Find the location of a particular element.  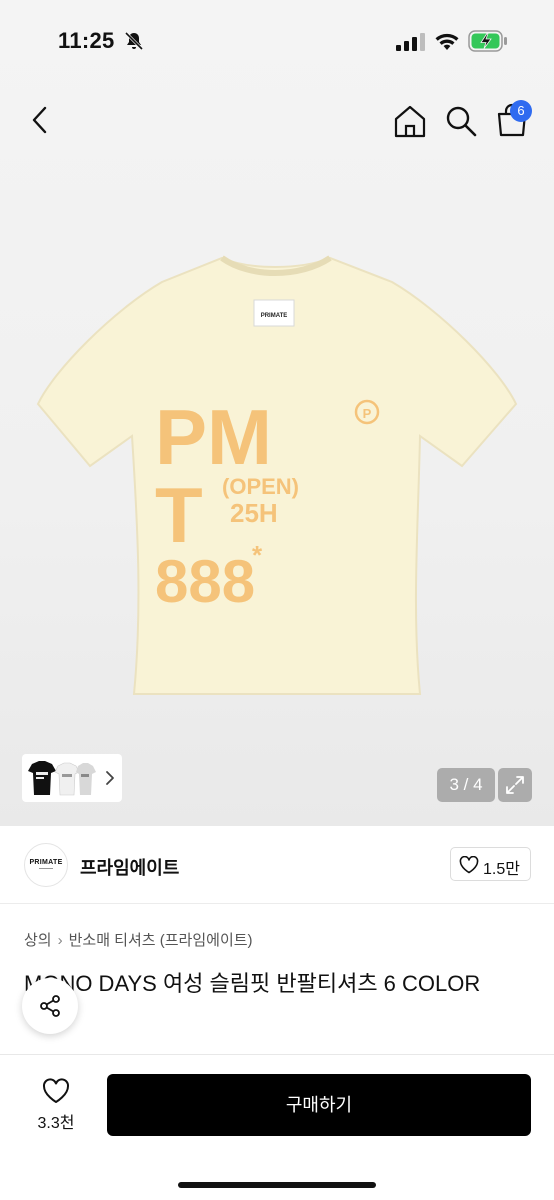

wishlist-count: 3.3천 is located at coordinates (56, 1123).